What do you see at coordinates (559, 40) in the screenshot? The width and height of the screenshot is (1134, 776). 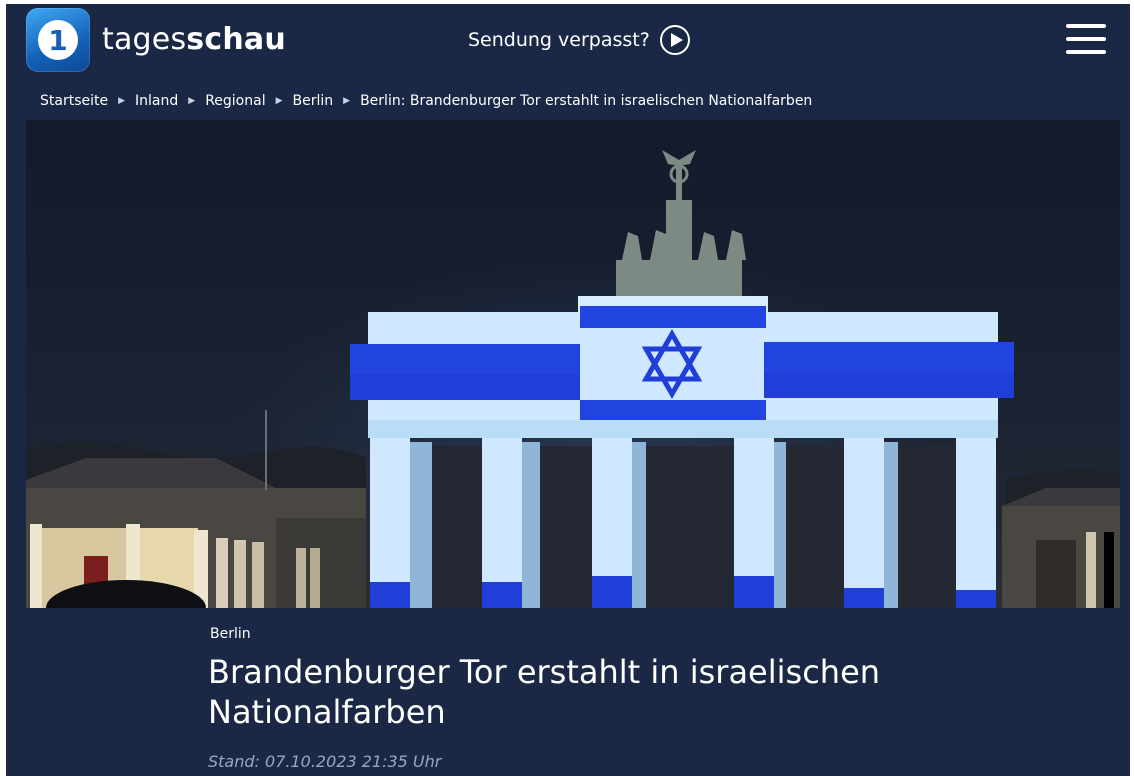 I see `missed-show-label: Sendung verpasst?` at bounding box center [559, 40].